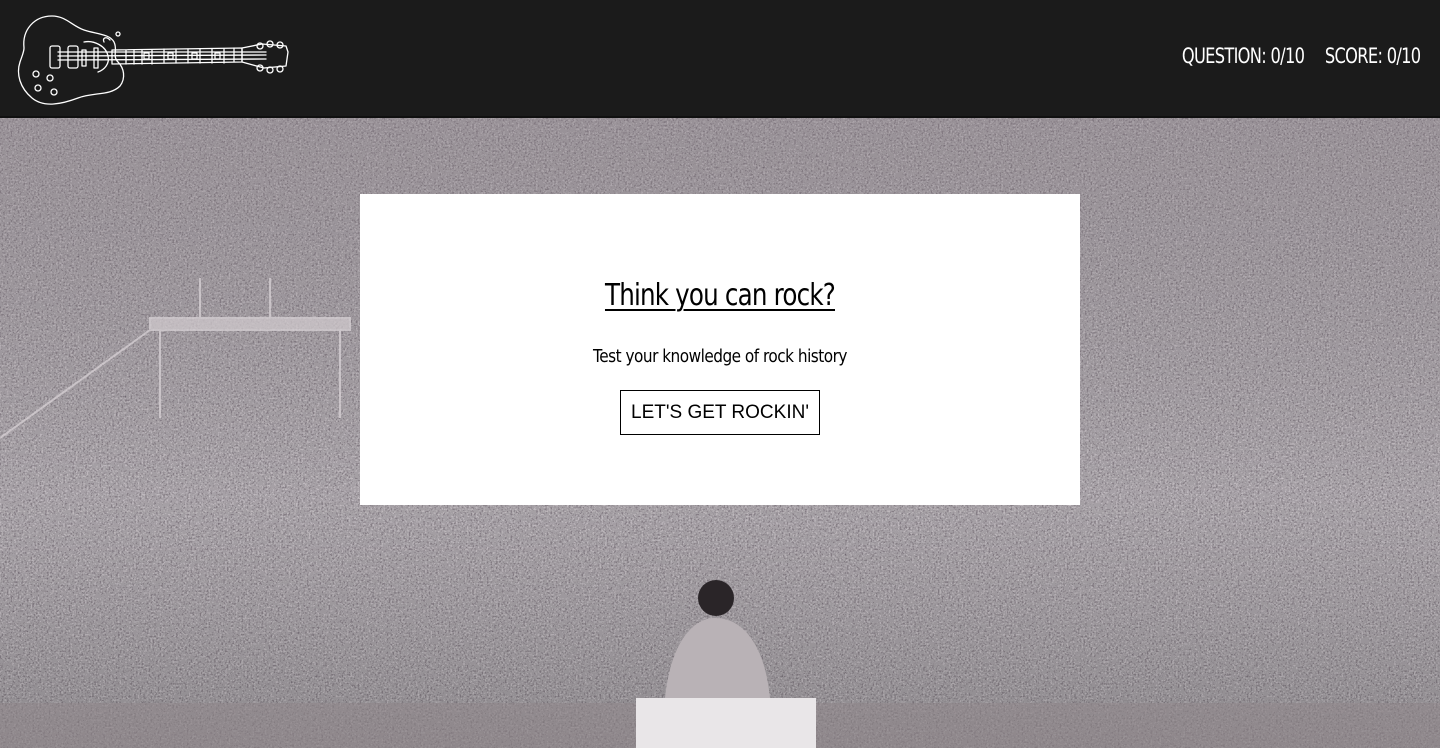 This screenshot has height=748, width=1440. I want to click on quiz-status: QUESTION: 0/10 SCORE: 0/10, so click(1300, 56).